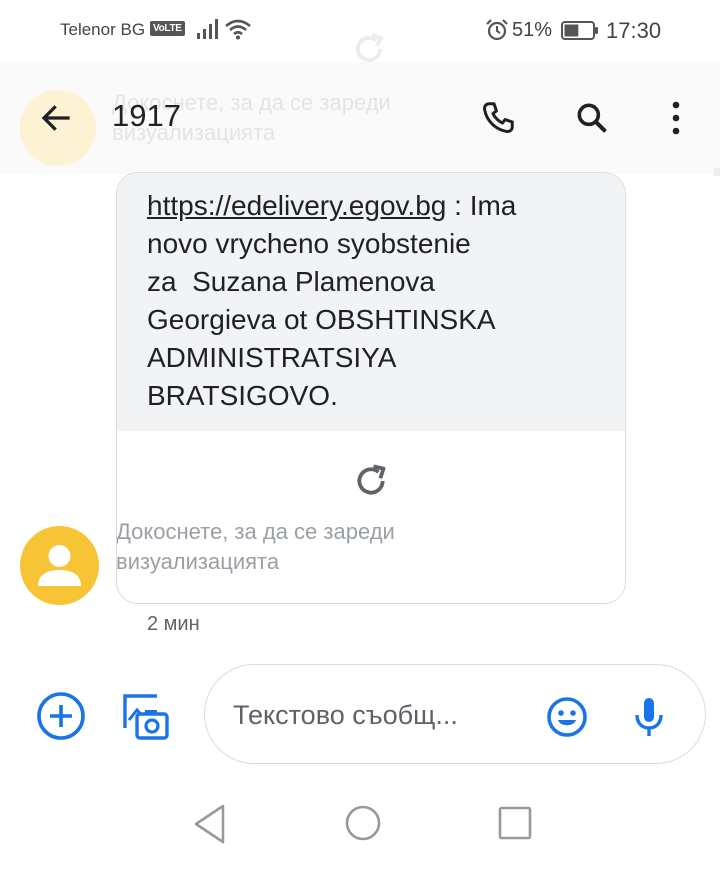 This screenshot has height=871, width=720. I want to click on compose-field, so click(455, 714).